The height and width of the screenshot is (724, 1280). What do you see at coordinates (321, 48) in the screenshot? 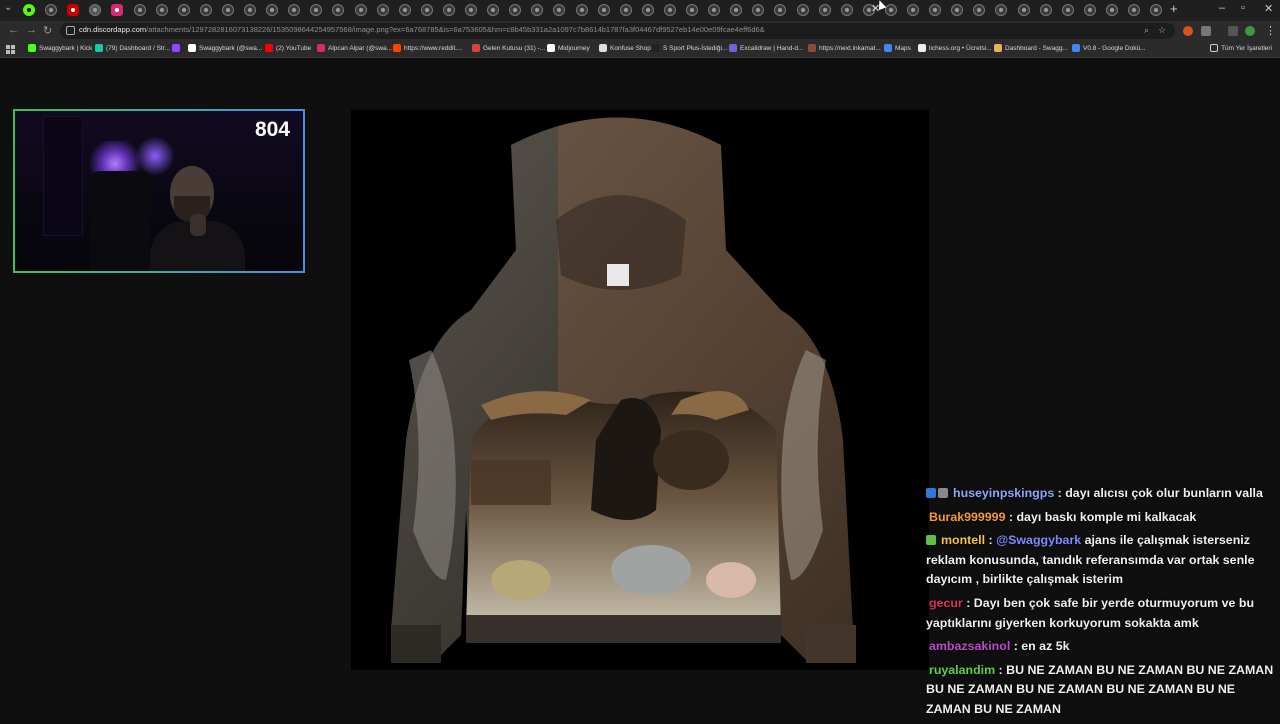
I see `bookmark-favicon-icon` at bounding box center [321, 48].